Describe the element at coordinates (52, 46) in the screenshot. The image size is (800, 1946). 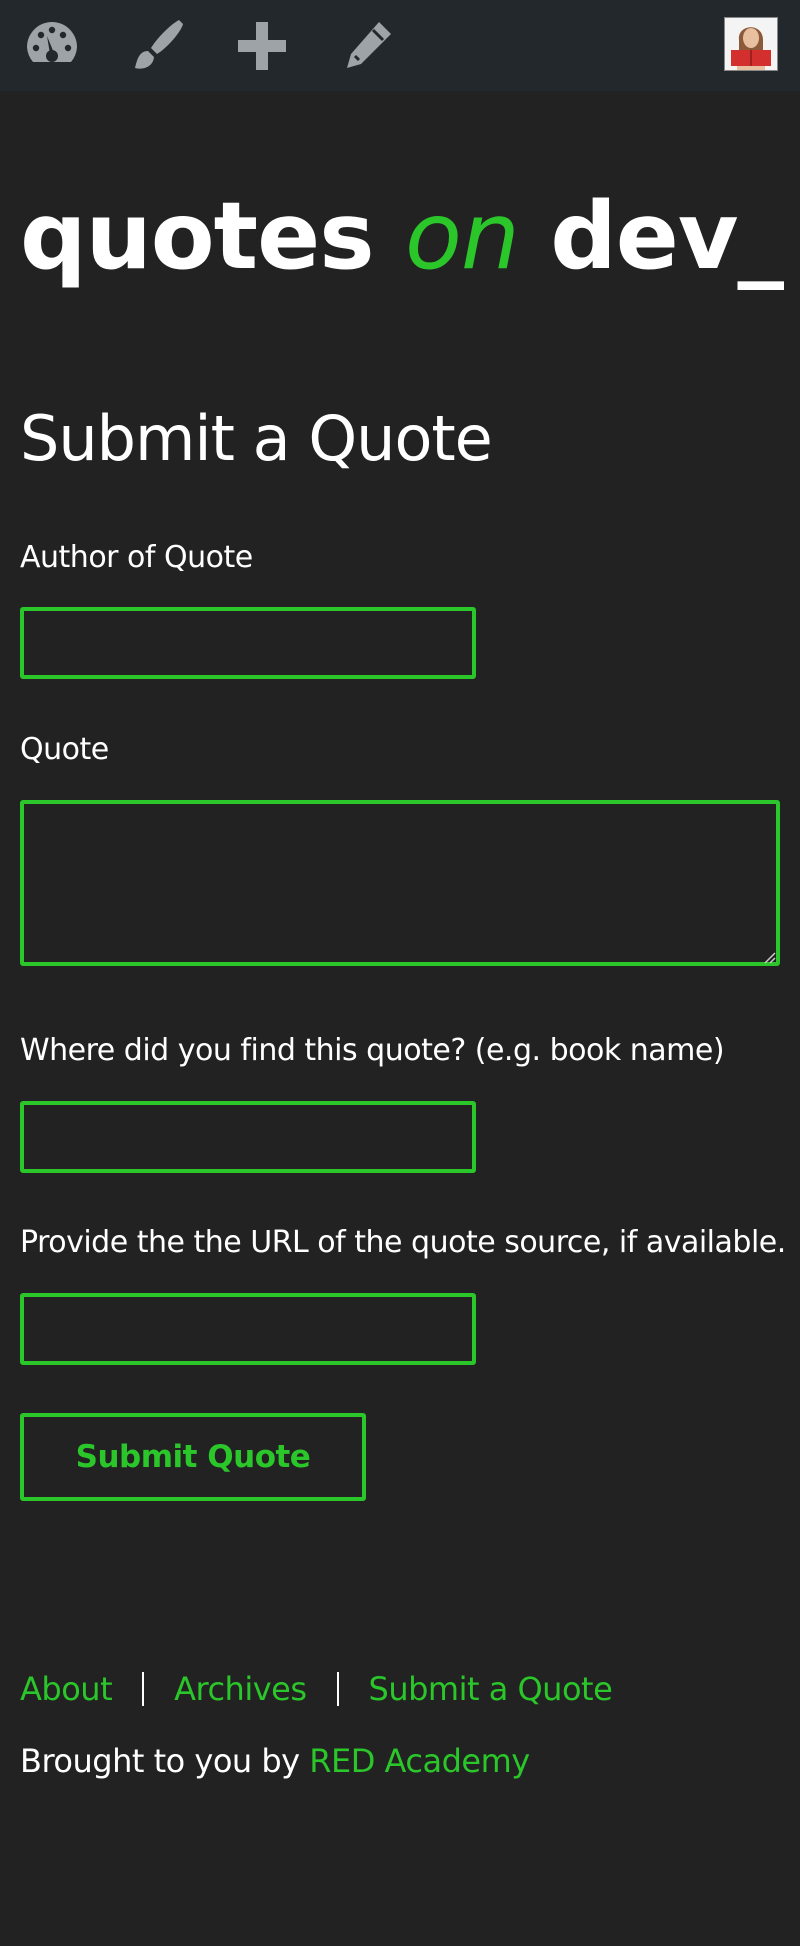
I see `dashboard-icon` at that location.